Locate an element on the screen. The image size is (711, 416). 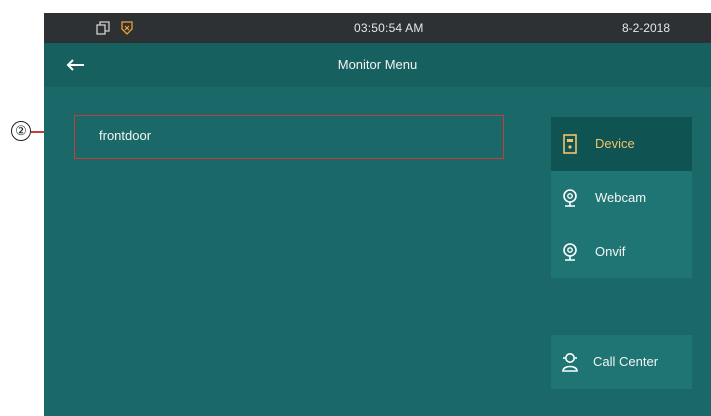
webcam-icon is located at coordinates (570, 198).